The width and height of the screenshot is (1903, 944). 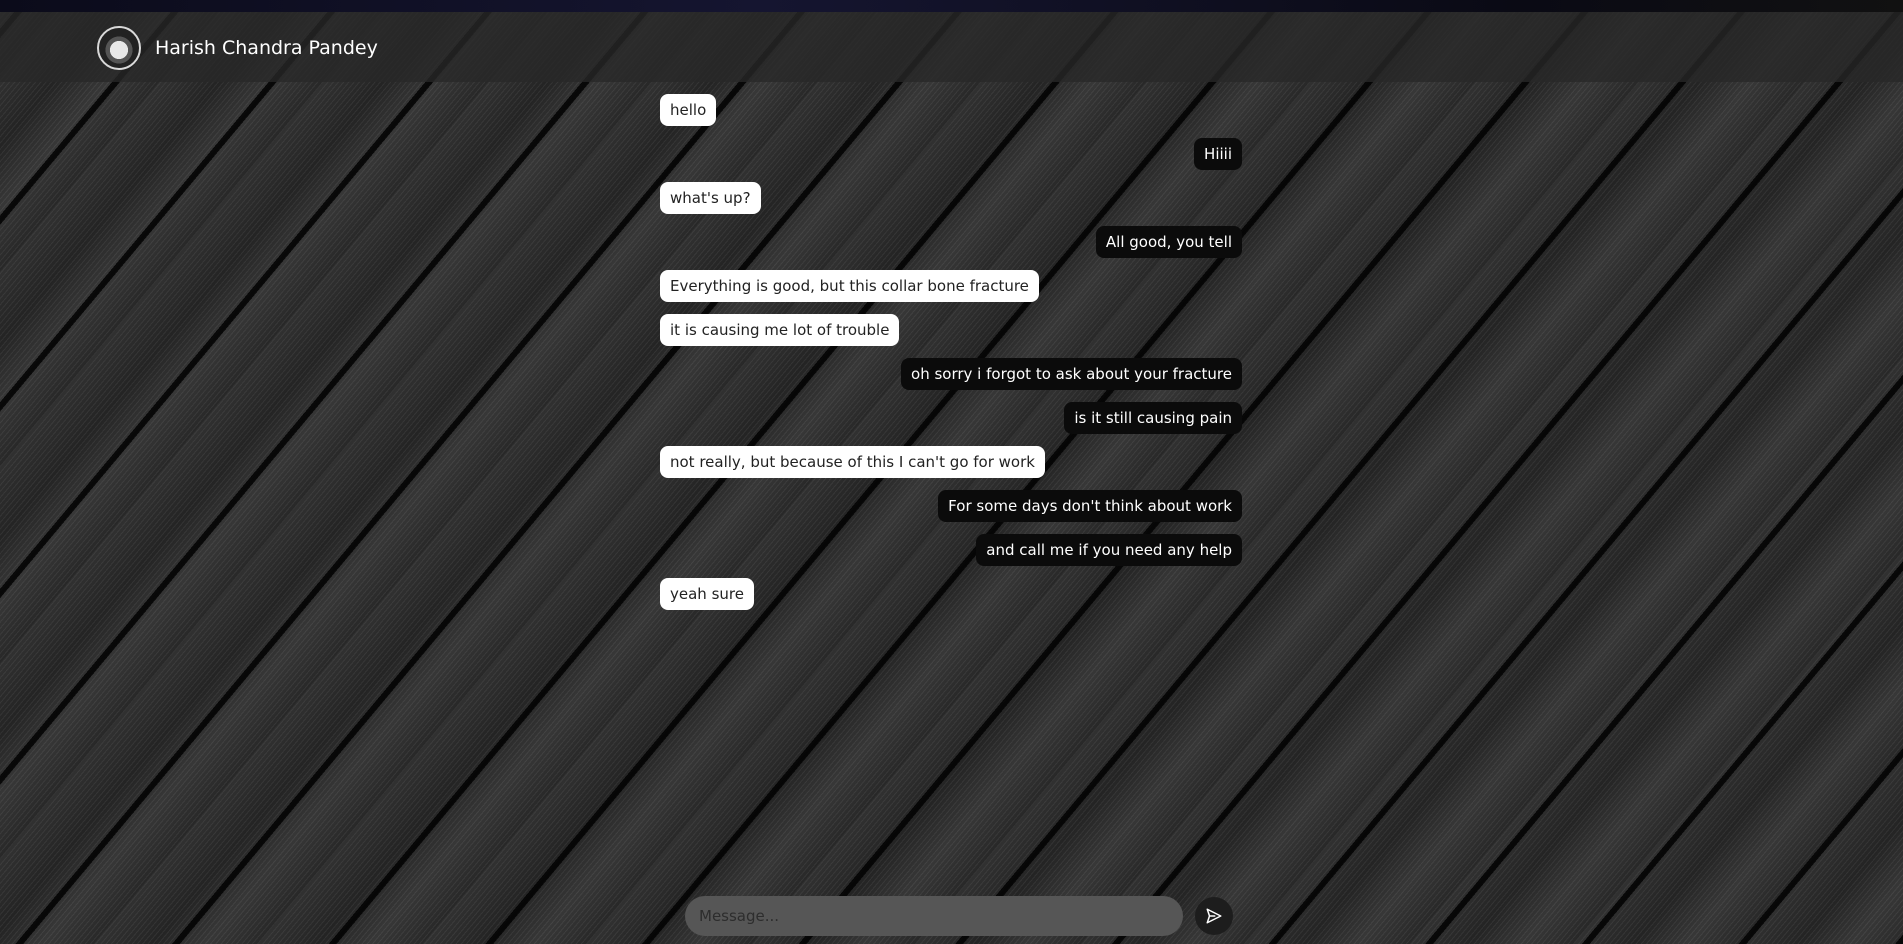 I want to click on browser-top-strip, so click(x=951, y=6).